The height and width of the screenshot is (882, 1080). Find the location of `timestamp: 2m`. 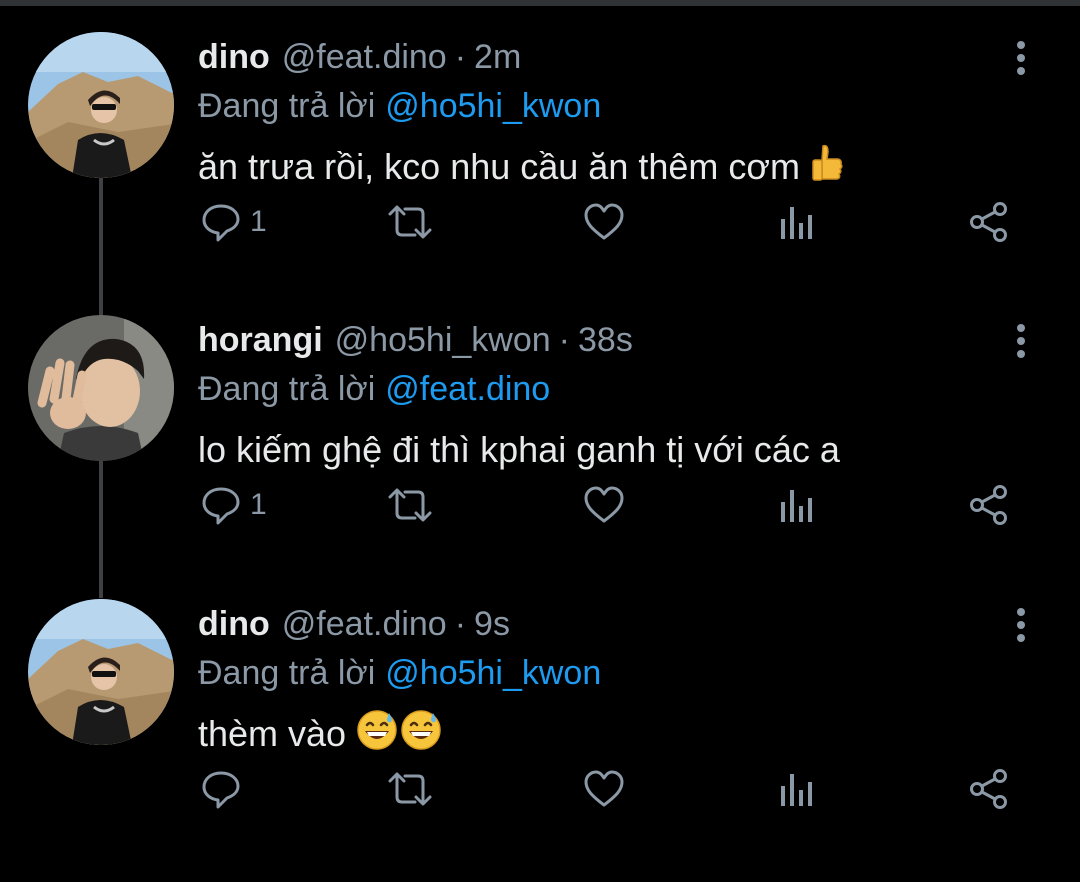

timestamp: 2m is located at coordinates (497, 57).